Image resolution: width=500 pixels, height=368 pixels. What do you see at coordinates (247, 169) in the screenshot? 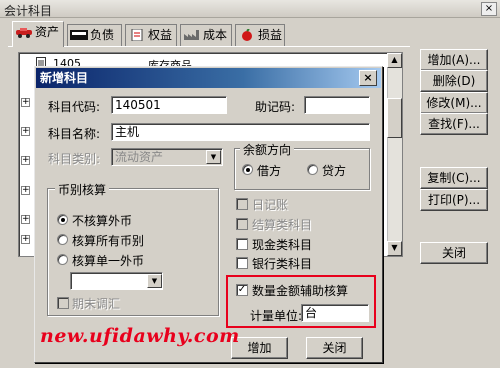
I see `debit-radio` at bounding box center [247, 169].